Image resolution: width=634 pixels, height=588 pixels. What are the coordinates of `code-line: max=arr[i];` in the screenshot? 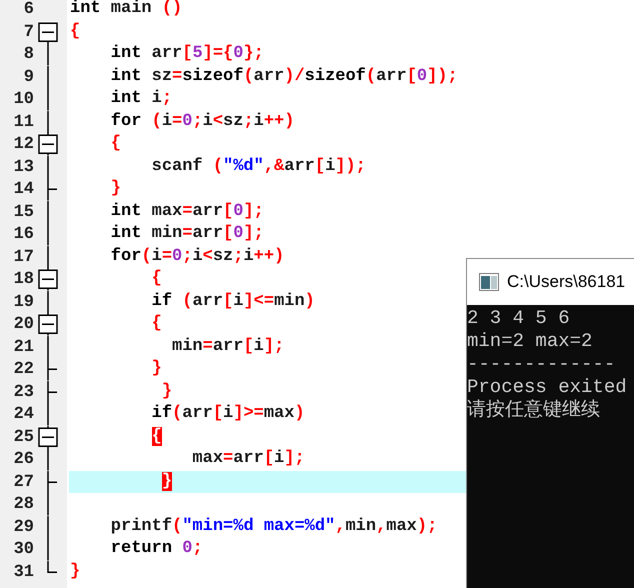 It's located at (248, 459).